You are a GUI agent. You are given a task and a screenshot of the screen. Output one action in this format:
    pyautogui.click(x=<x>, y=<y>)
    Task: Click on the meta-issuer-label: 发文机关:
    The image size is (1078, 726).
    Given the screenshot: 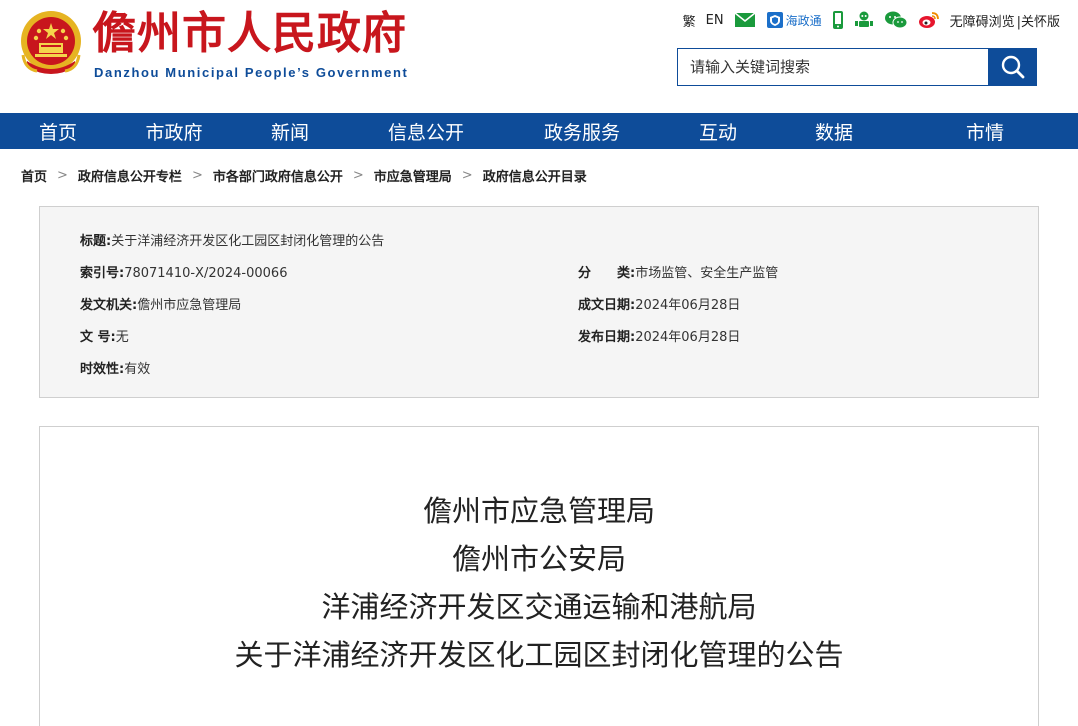 What is the action you would take?
    pyautogui.click(x=109, y=305)
    